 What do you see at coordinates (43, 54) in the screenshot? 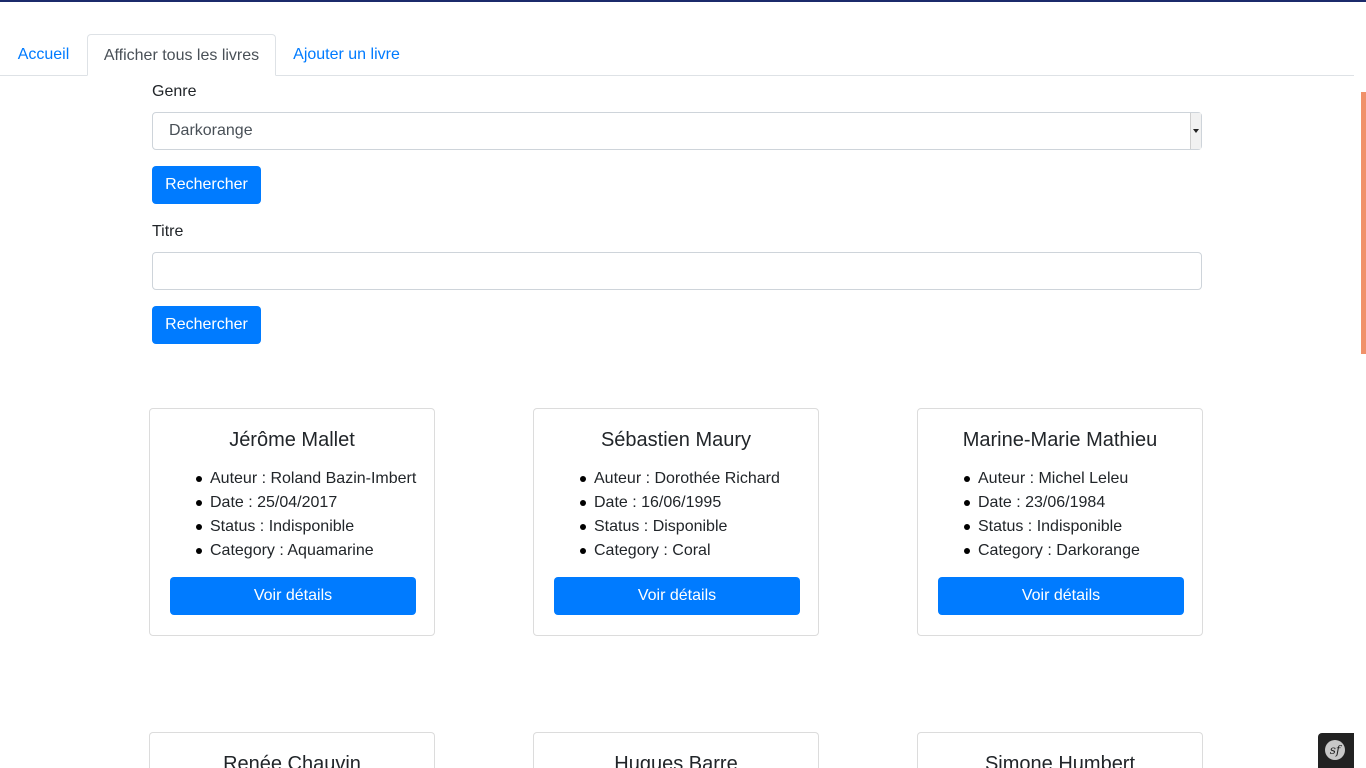
I see `tab-accueil: Accueil` at bounding box center [43, 54].